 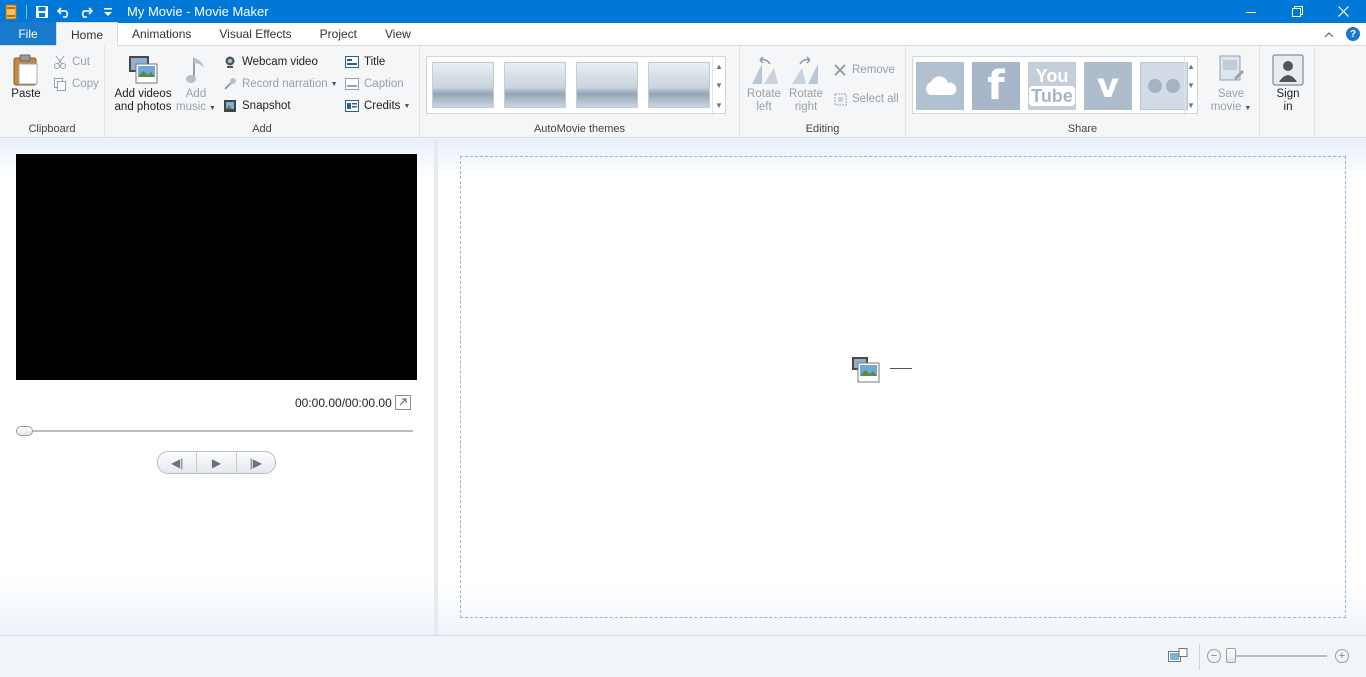 What do you see at coordinates (364, 62) in the screenshot?
I see `title-button: Title` at bounding box center [364, 62].